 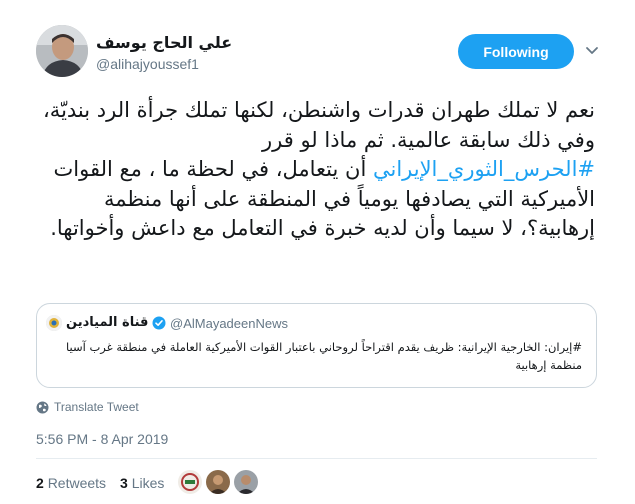 I want to click on author-handle: @alihajyoussef1, so click(x=147, y=64).